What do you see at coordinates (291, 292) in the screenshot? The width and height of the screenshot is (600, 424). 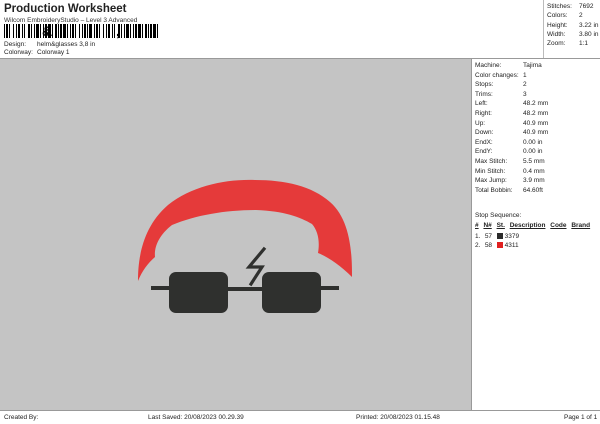 I see `right-lens` at bounding box center [291, 292].